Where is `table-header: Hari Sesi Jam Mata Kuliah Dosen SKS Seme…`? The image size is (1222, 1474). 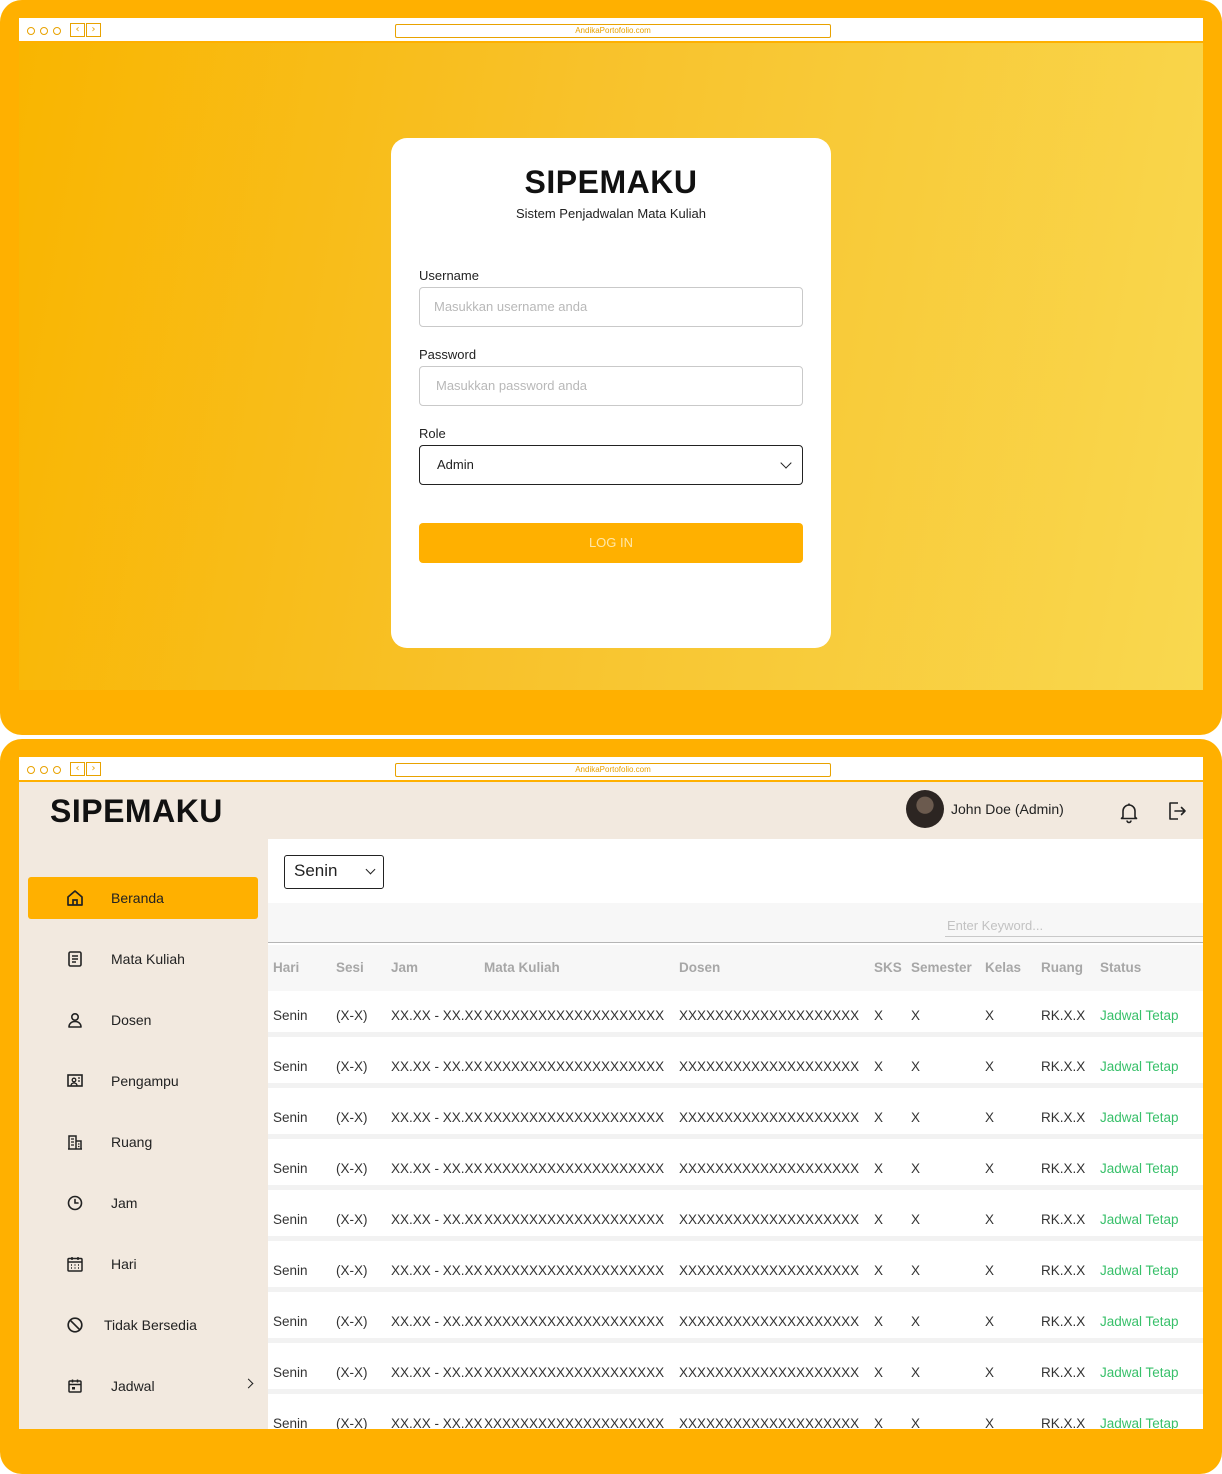
table-header: Hari Sesi Jam Mata Kuliah Dosen SKS Seme… is located at coordinates (735, 968).